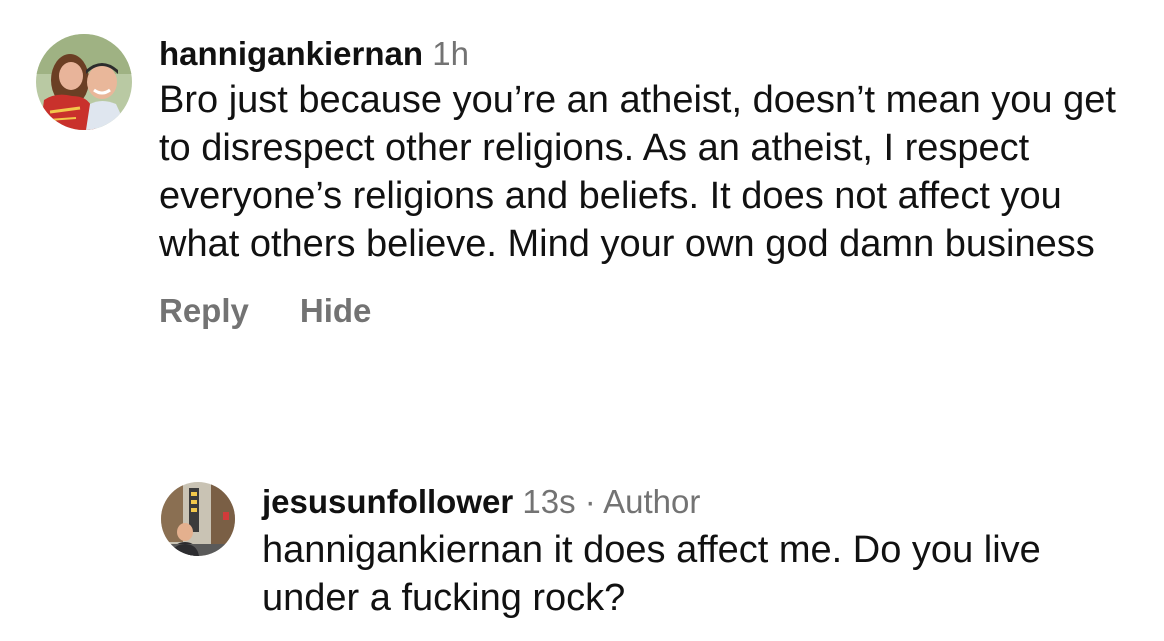 Image resolution: width=1164 pixels, height=641 pixels. Describe the element at coordinates (204, 311) in the screenshot. I see `reply-button: Reply` at that location.